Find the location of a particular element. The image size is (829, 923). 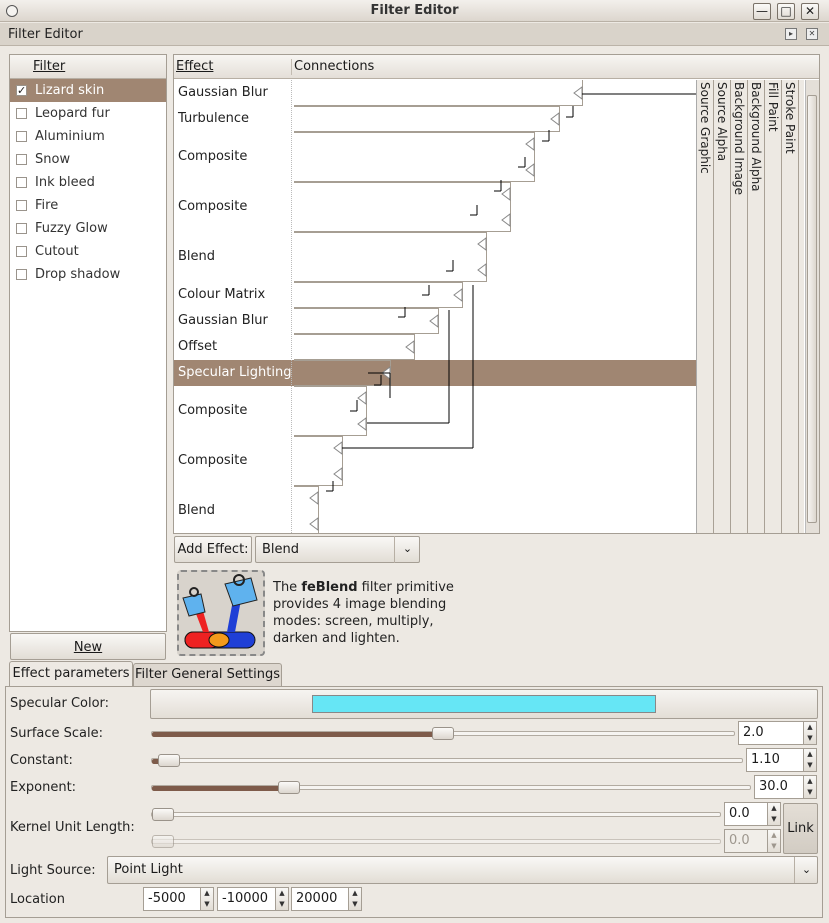

tab-effect-parameters: Effect parameters is located at coordinates (71, 674).